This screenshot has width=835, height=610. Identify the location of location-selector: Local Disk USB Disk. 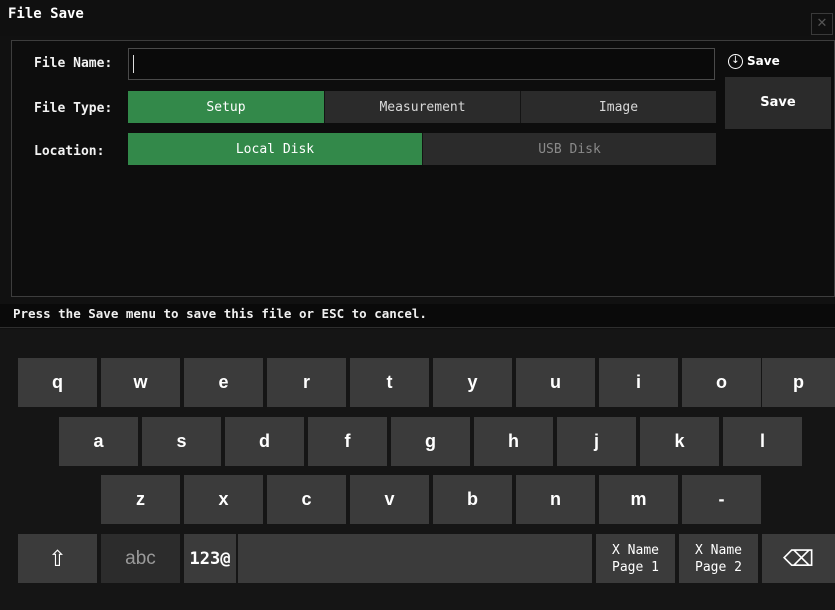
(422, 149).